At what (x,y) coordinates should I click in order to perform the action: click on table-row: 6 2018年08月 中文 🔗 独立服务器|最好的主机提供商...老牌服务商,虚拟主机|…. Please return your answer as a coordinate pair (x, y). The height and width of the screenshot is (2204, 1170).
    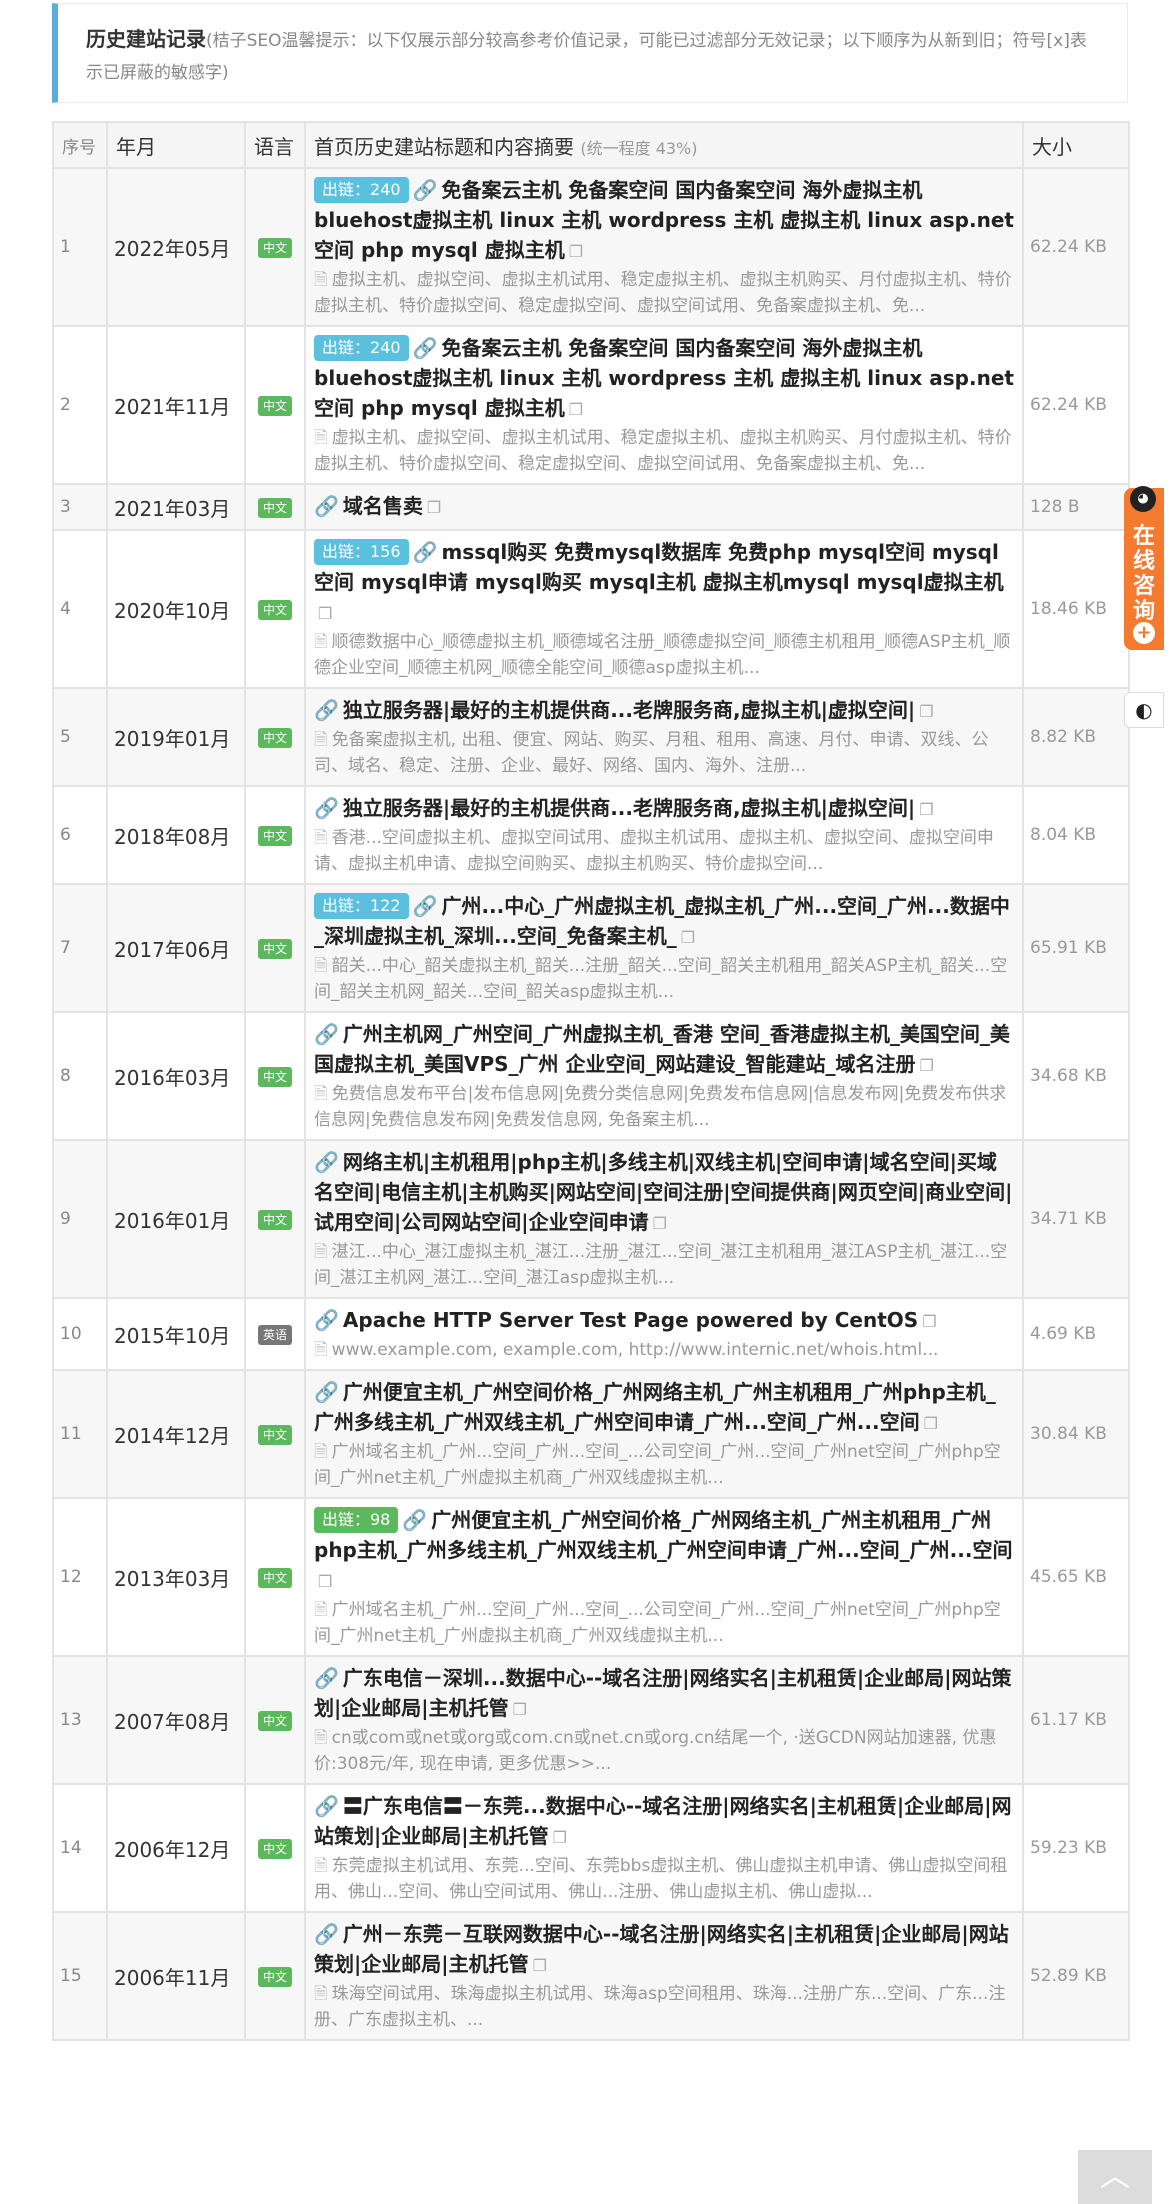
    Looking at the image, I should click on (591, 835).